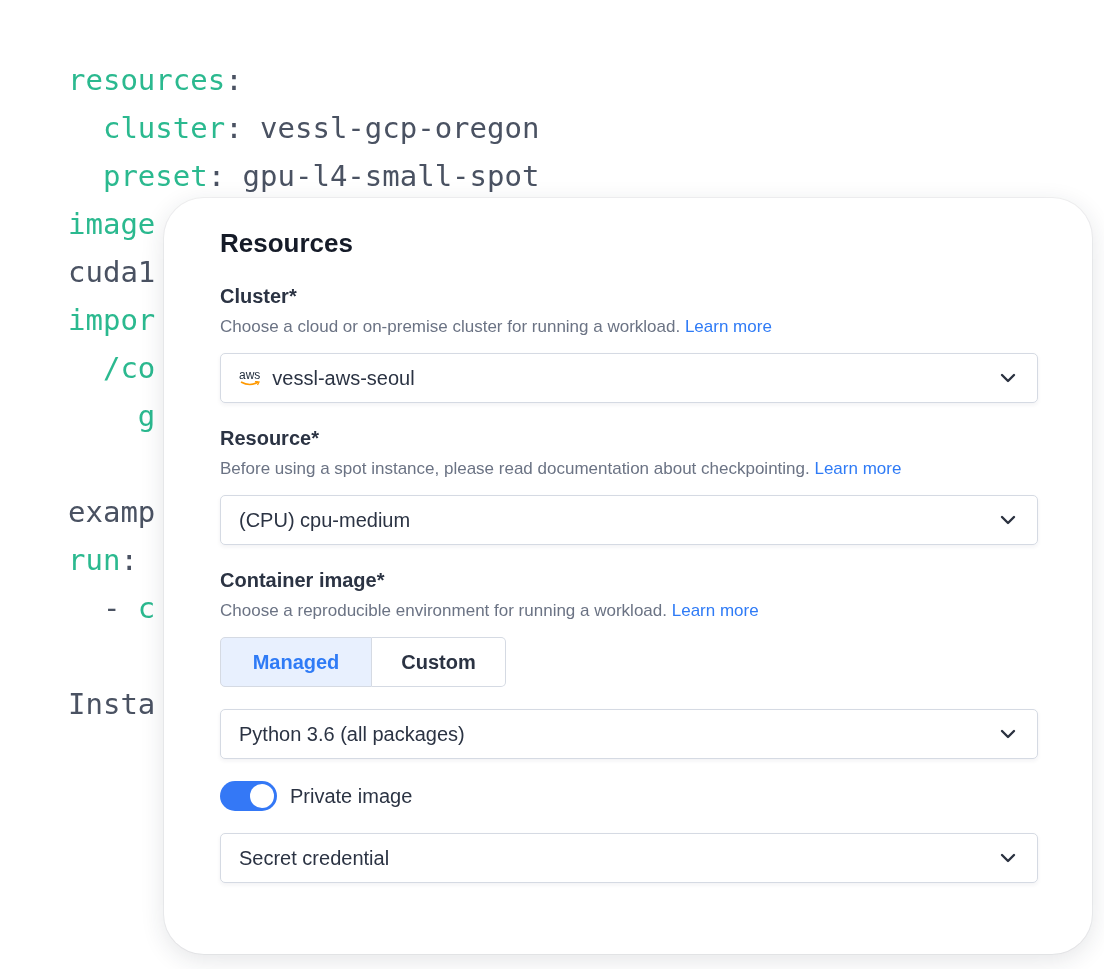 This screenshot has width=1104, height=969. What do you see at coordinates (629, 378) in the screenshot?
I see `select-dropdown: aws vessl-aws-seoul` at bounding box center [629, 378].